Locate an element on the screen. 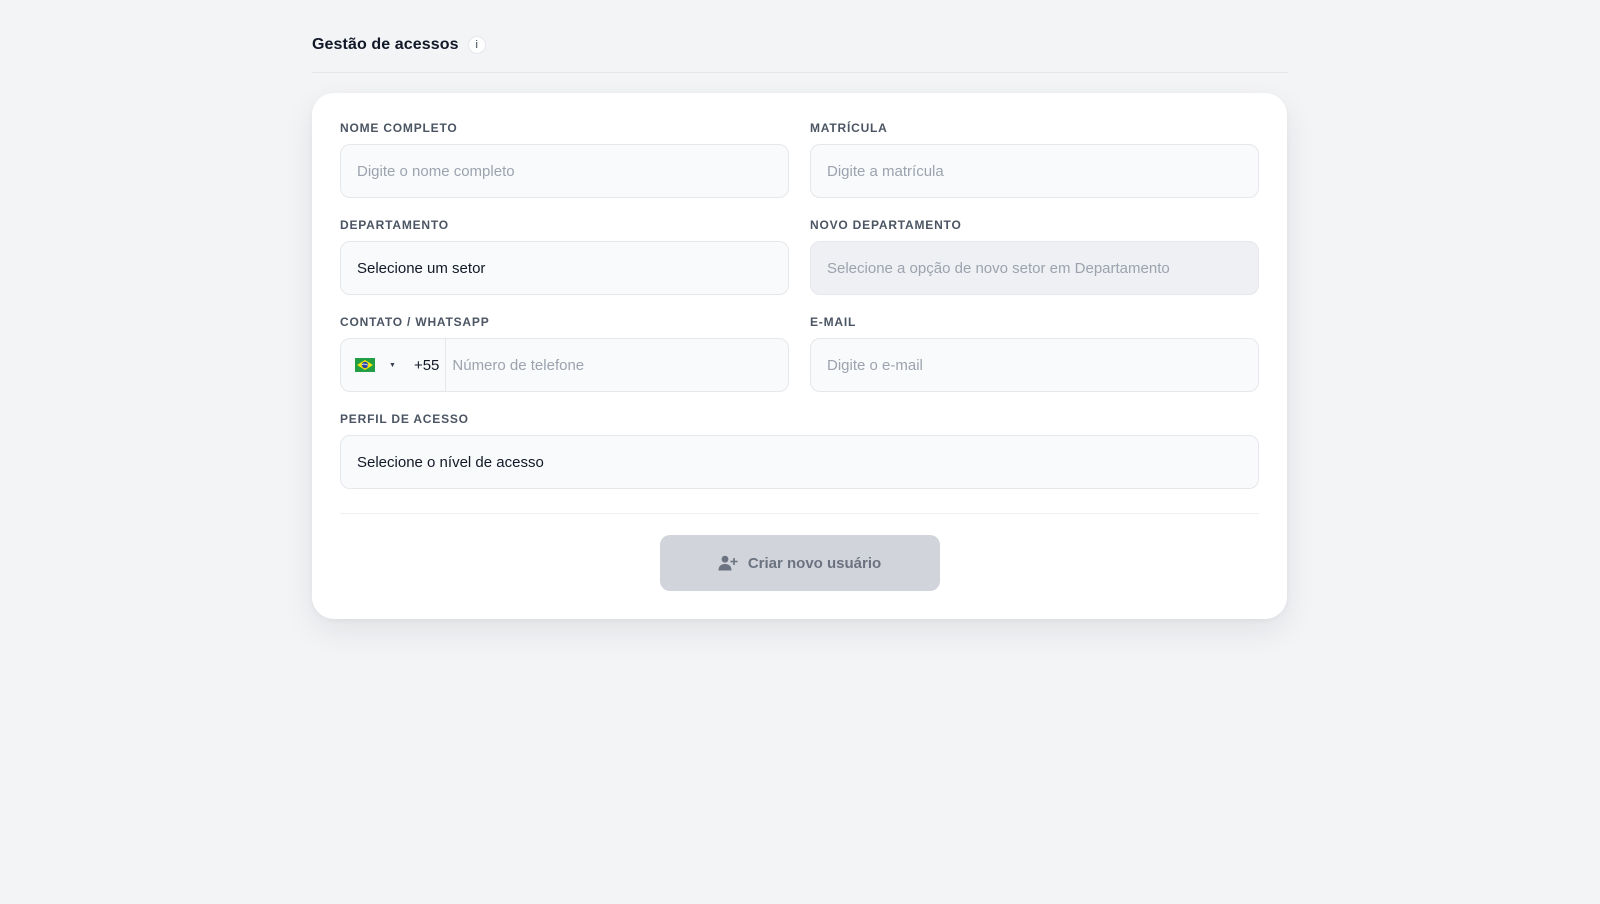 This screenshot has height=904, width=1600. chevron-down-icon: ▼ is located at coordinates (392, 365).